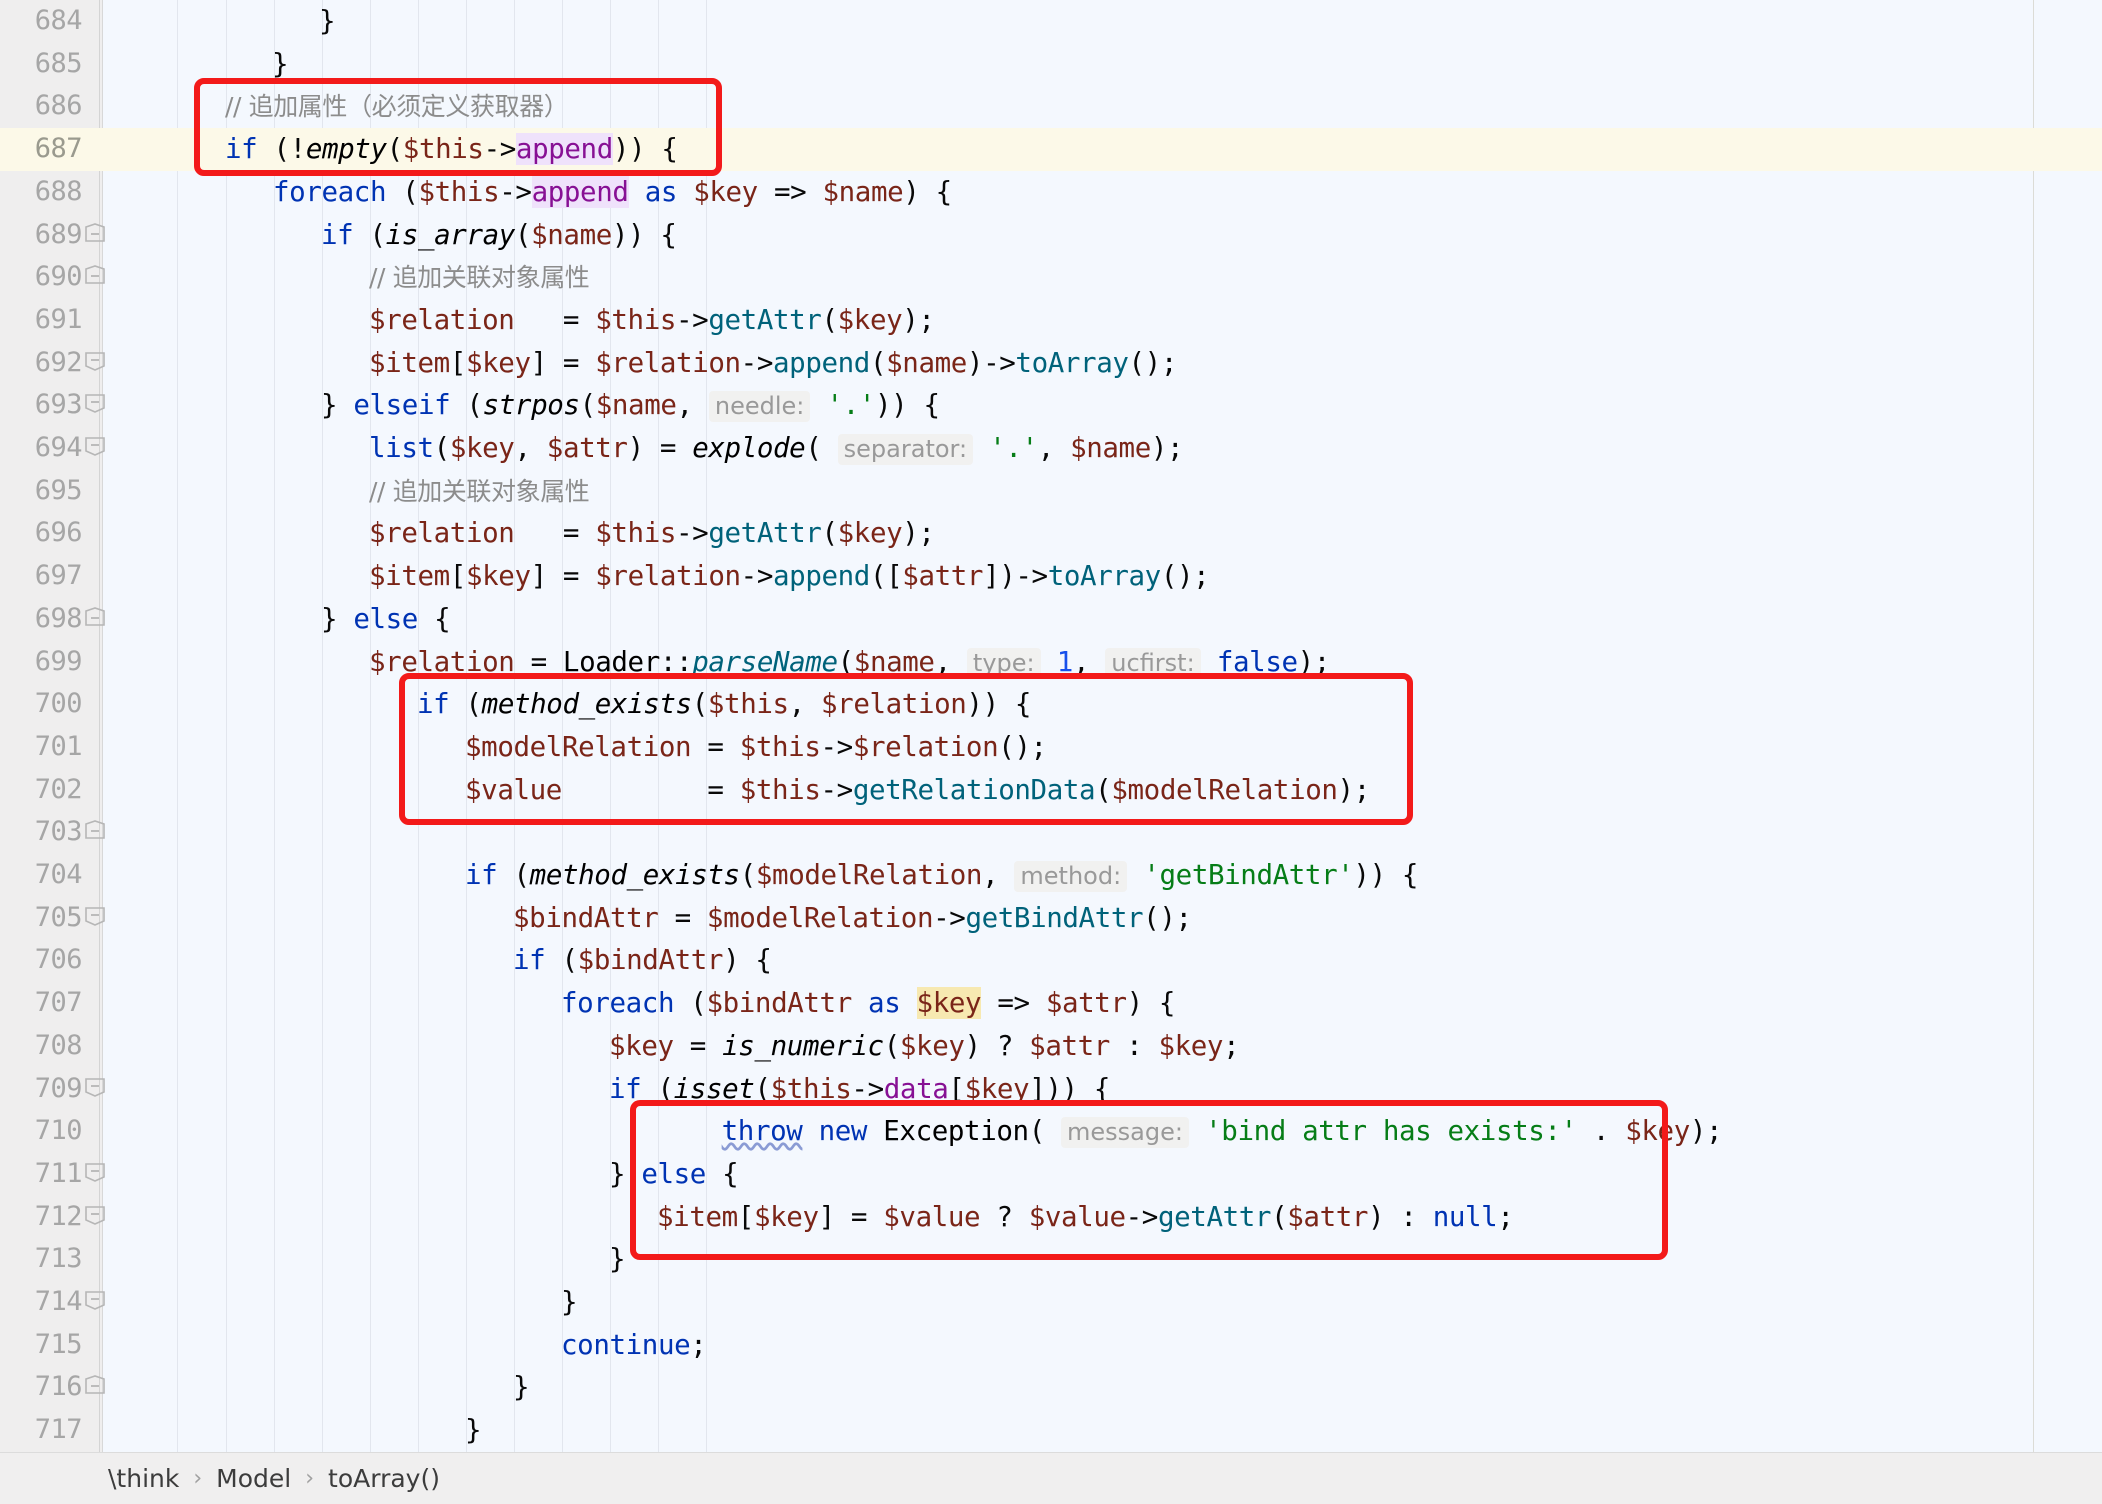 The image size is (2102, 1504). What do you see at coordinates (1051, 1302) in the screenshot?
I see `code-line: 714 }` at bounding box center [1051, 1302].